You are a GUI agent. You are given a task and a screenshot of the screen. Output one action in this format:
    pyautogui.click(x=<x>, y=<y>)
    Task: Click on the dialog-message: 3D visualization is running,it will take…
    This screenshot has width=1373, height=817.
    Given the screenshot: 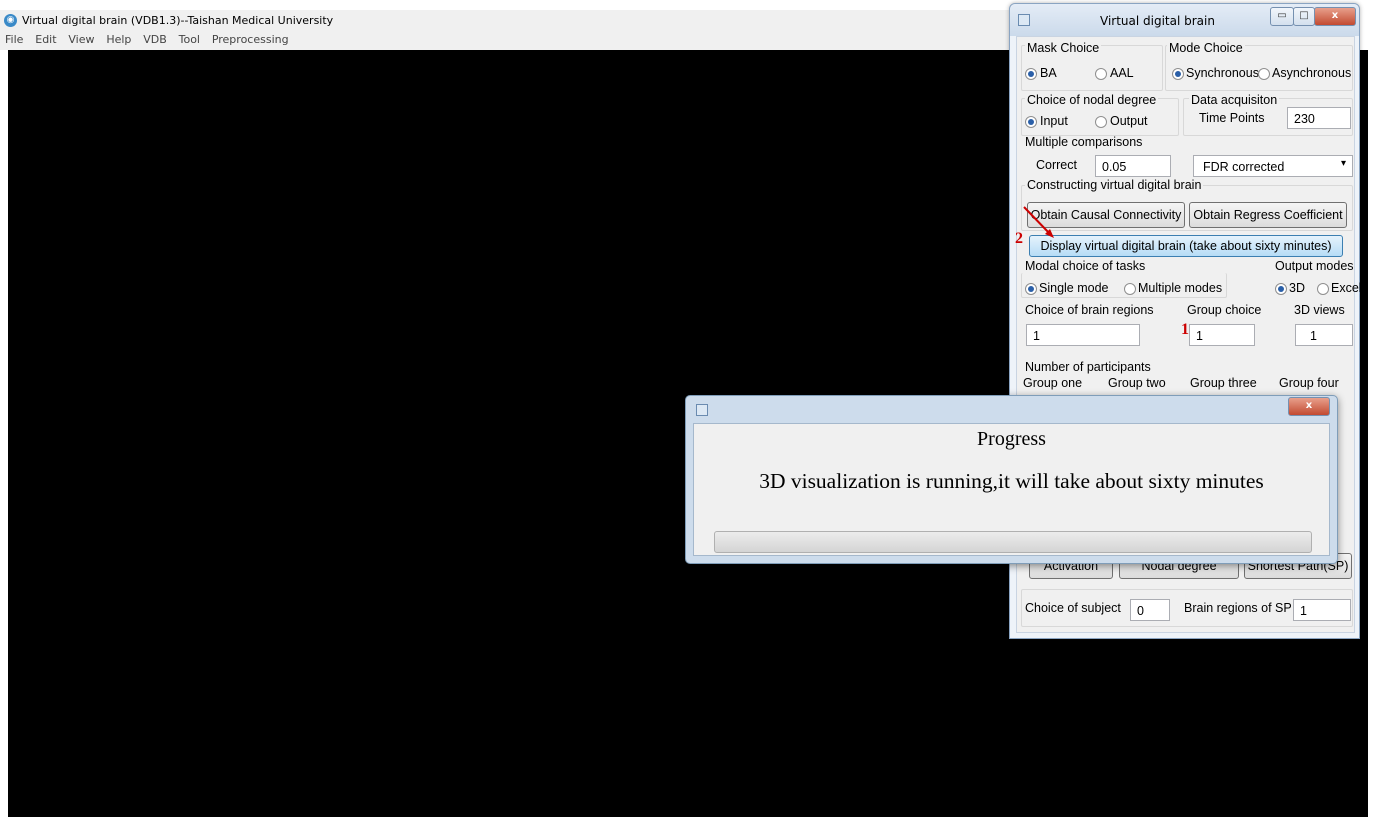 What is the action you would take?
    pyautogui.click(x=1011, y=481)
    